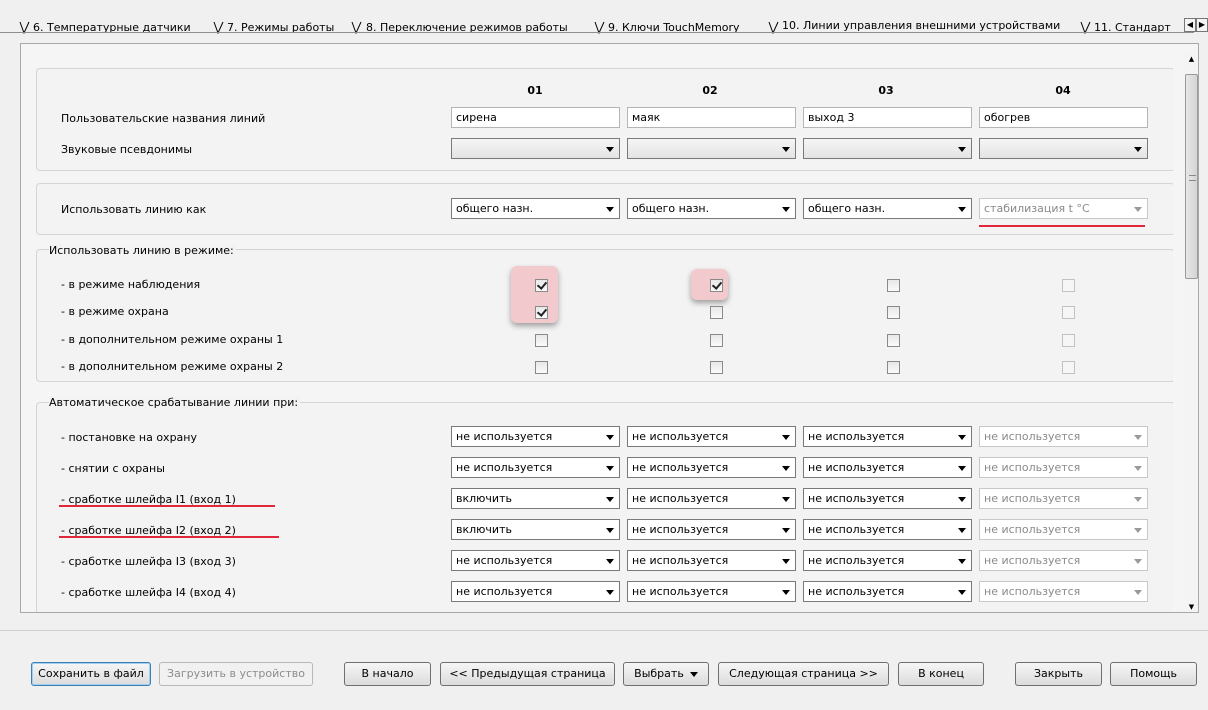 This screenshot has height=710, width=1208. I want to click on scroll-up-icon: ▲, so click(1190, 59).